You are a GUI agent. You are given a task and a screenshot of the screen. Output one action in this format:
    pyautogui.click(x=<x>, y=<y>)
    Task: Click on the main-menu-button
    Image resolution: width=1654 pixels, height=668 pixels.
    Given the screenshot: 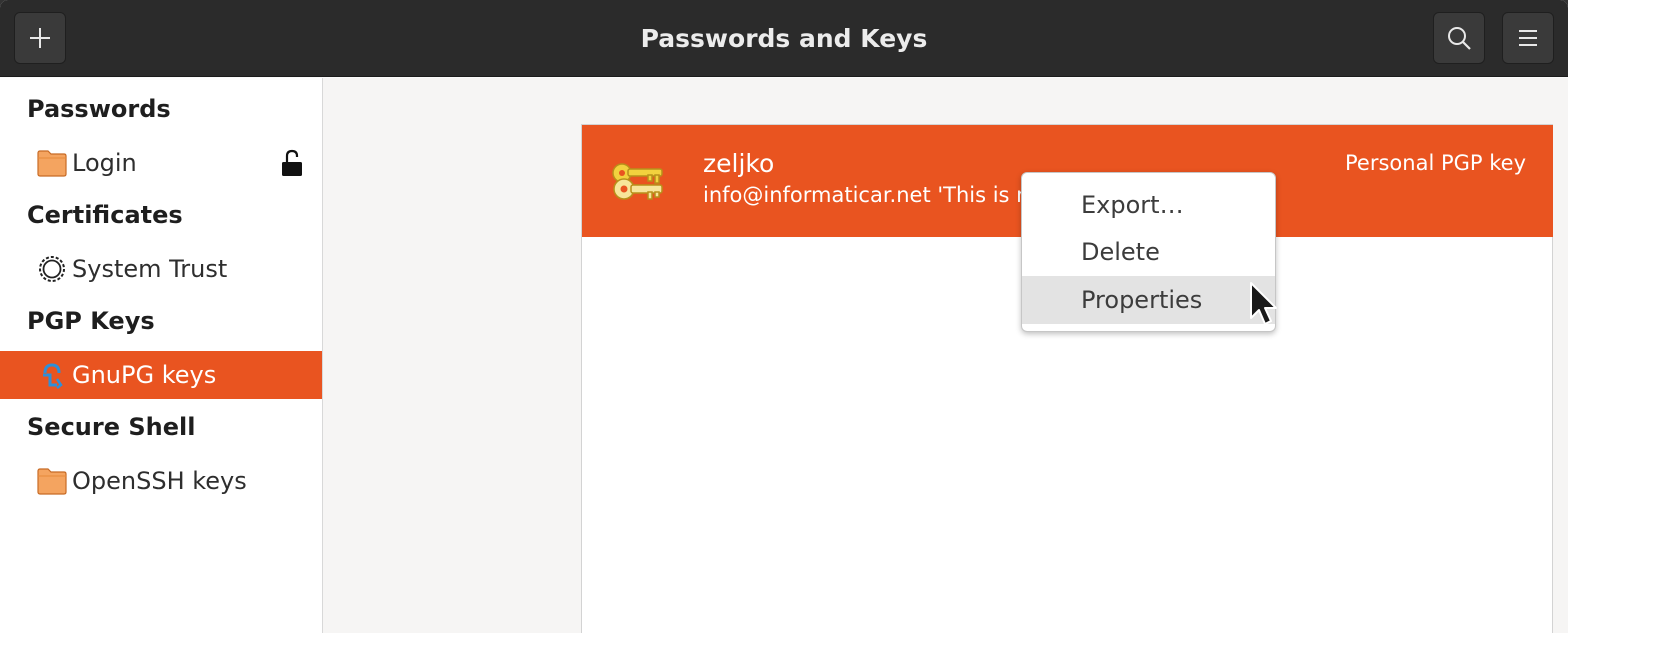 What is the action you would take?
    pyautogui.click(x=1528, y=38)
    